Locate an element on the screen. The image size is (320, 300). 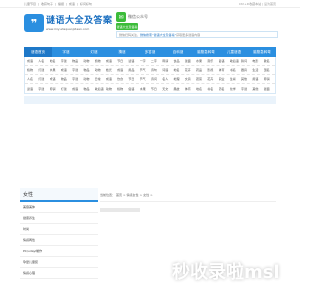
sidebar-item: 美容美体 is located at coordinates (59, 207).